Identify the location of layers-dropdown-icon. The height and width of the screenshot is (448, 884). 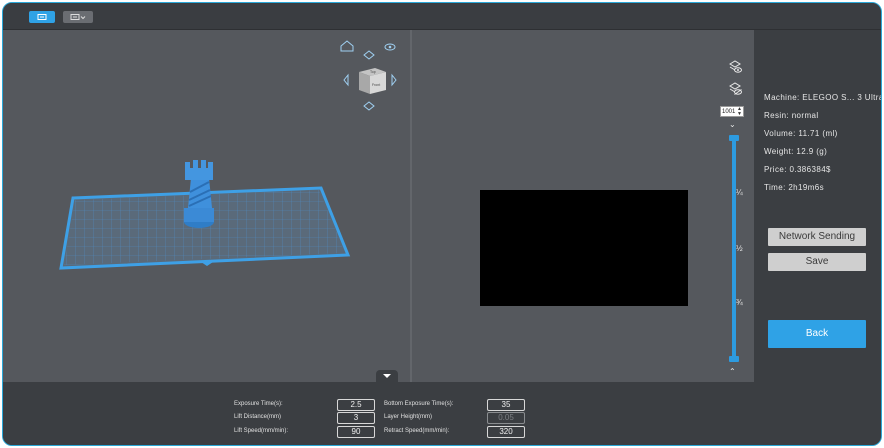
(78, 17).